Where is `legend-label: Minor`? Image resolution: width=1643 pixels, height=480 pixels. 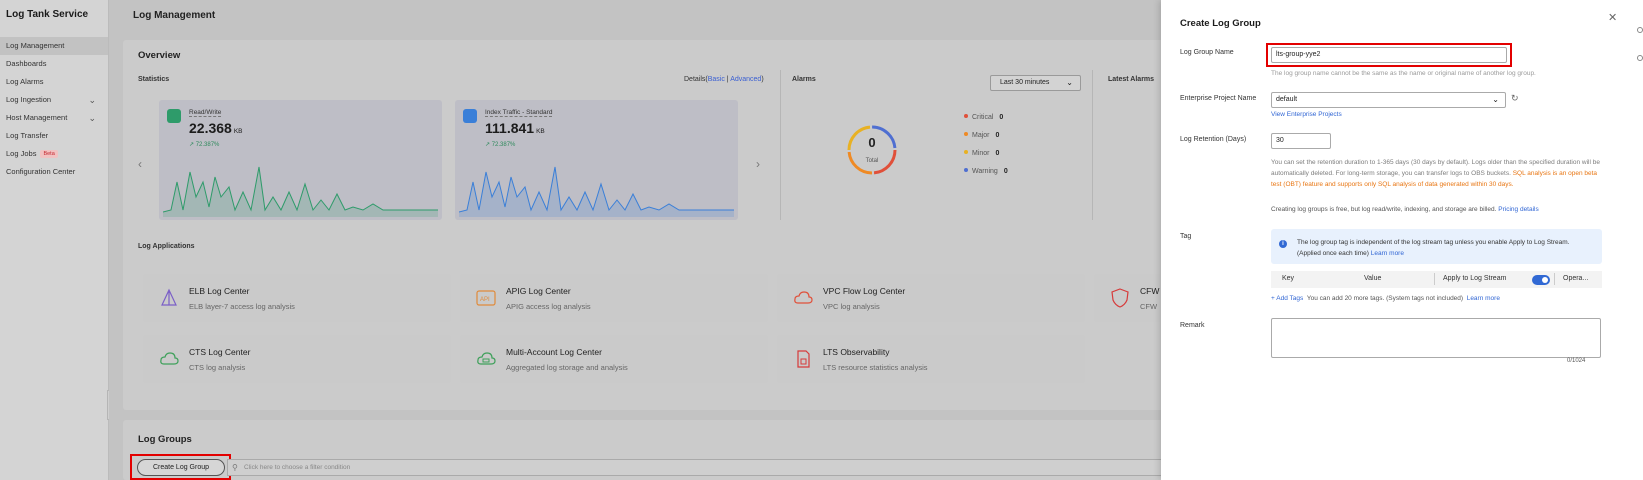 legend-label: Minor is located at coordinates (981, 153).